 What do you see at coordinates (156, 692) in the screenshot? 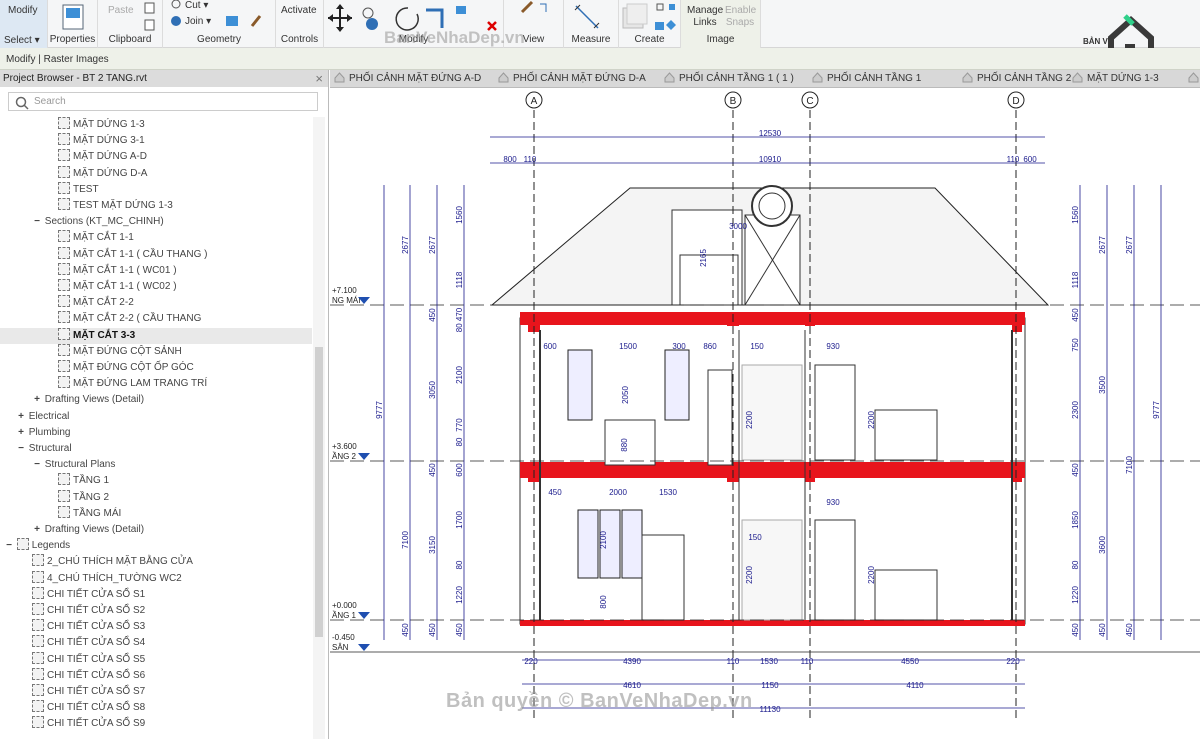
I see `browser-item: CHI TIẾT CỬA SỔ S7` at bounding box center [156, 692].